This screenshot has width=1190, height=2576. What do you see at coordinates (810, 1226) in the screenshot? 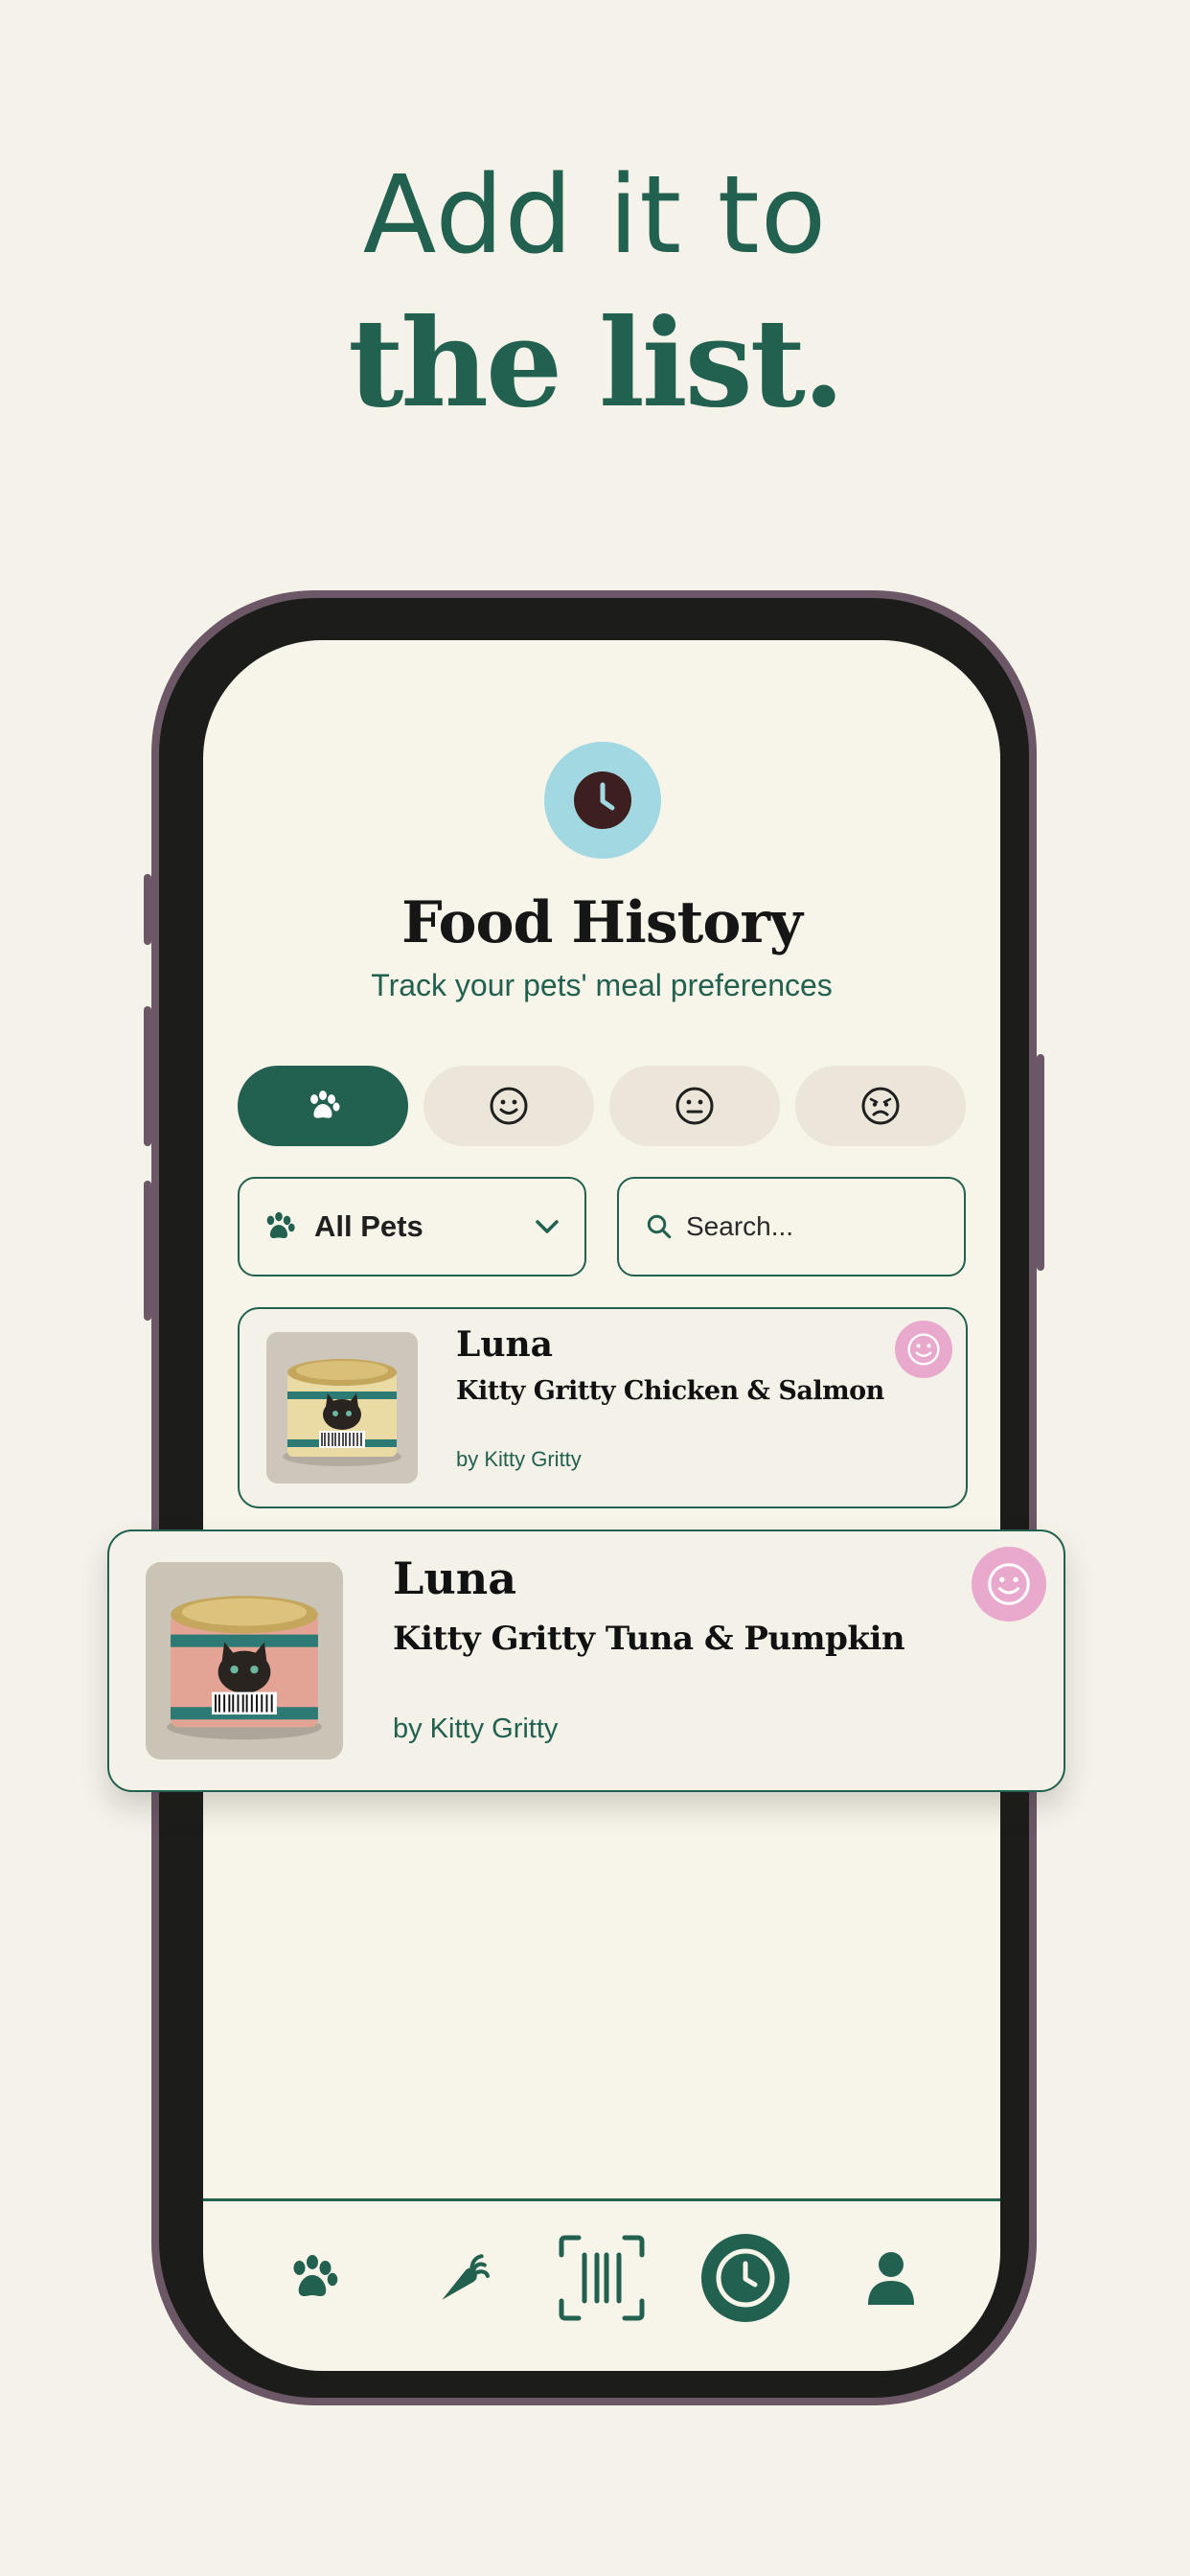
I see `search-input` at bounding box center [810, 1226].